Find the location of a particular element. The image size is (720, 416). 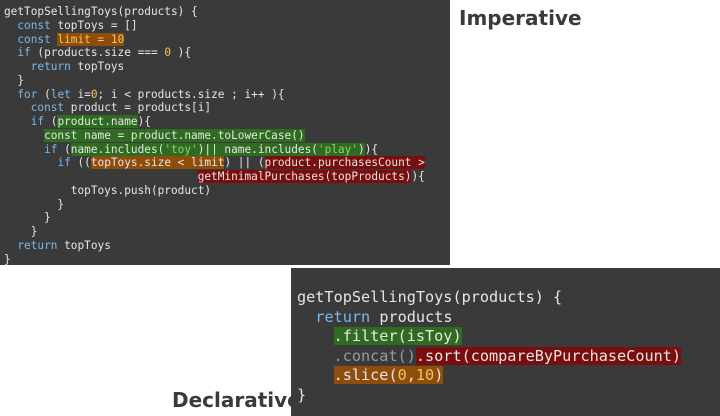

code-token: topToys.push(product) is located at coordinates (108, 190).